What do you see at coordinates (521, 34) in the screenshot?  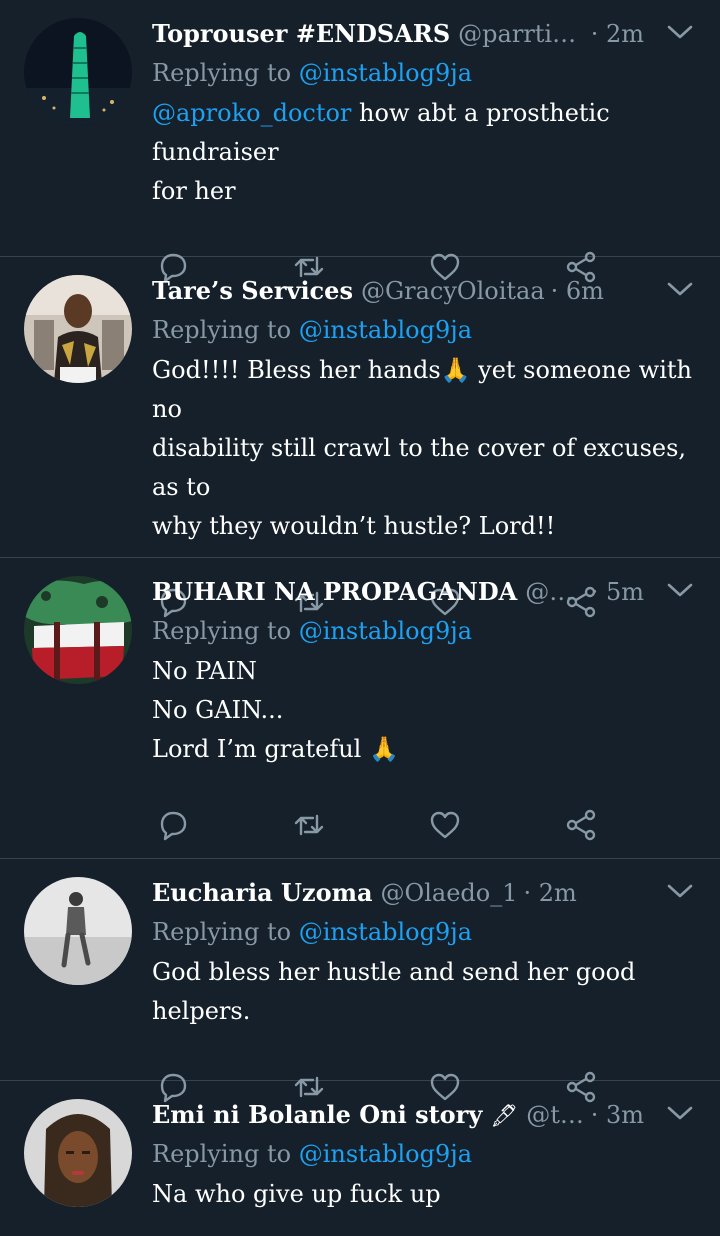 I see `user-handle: @parrticulars` at bounding box center [521, 34].